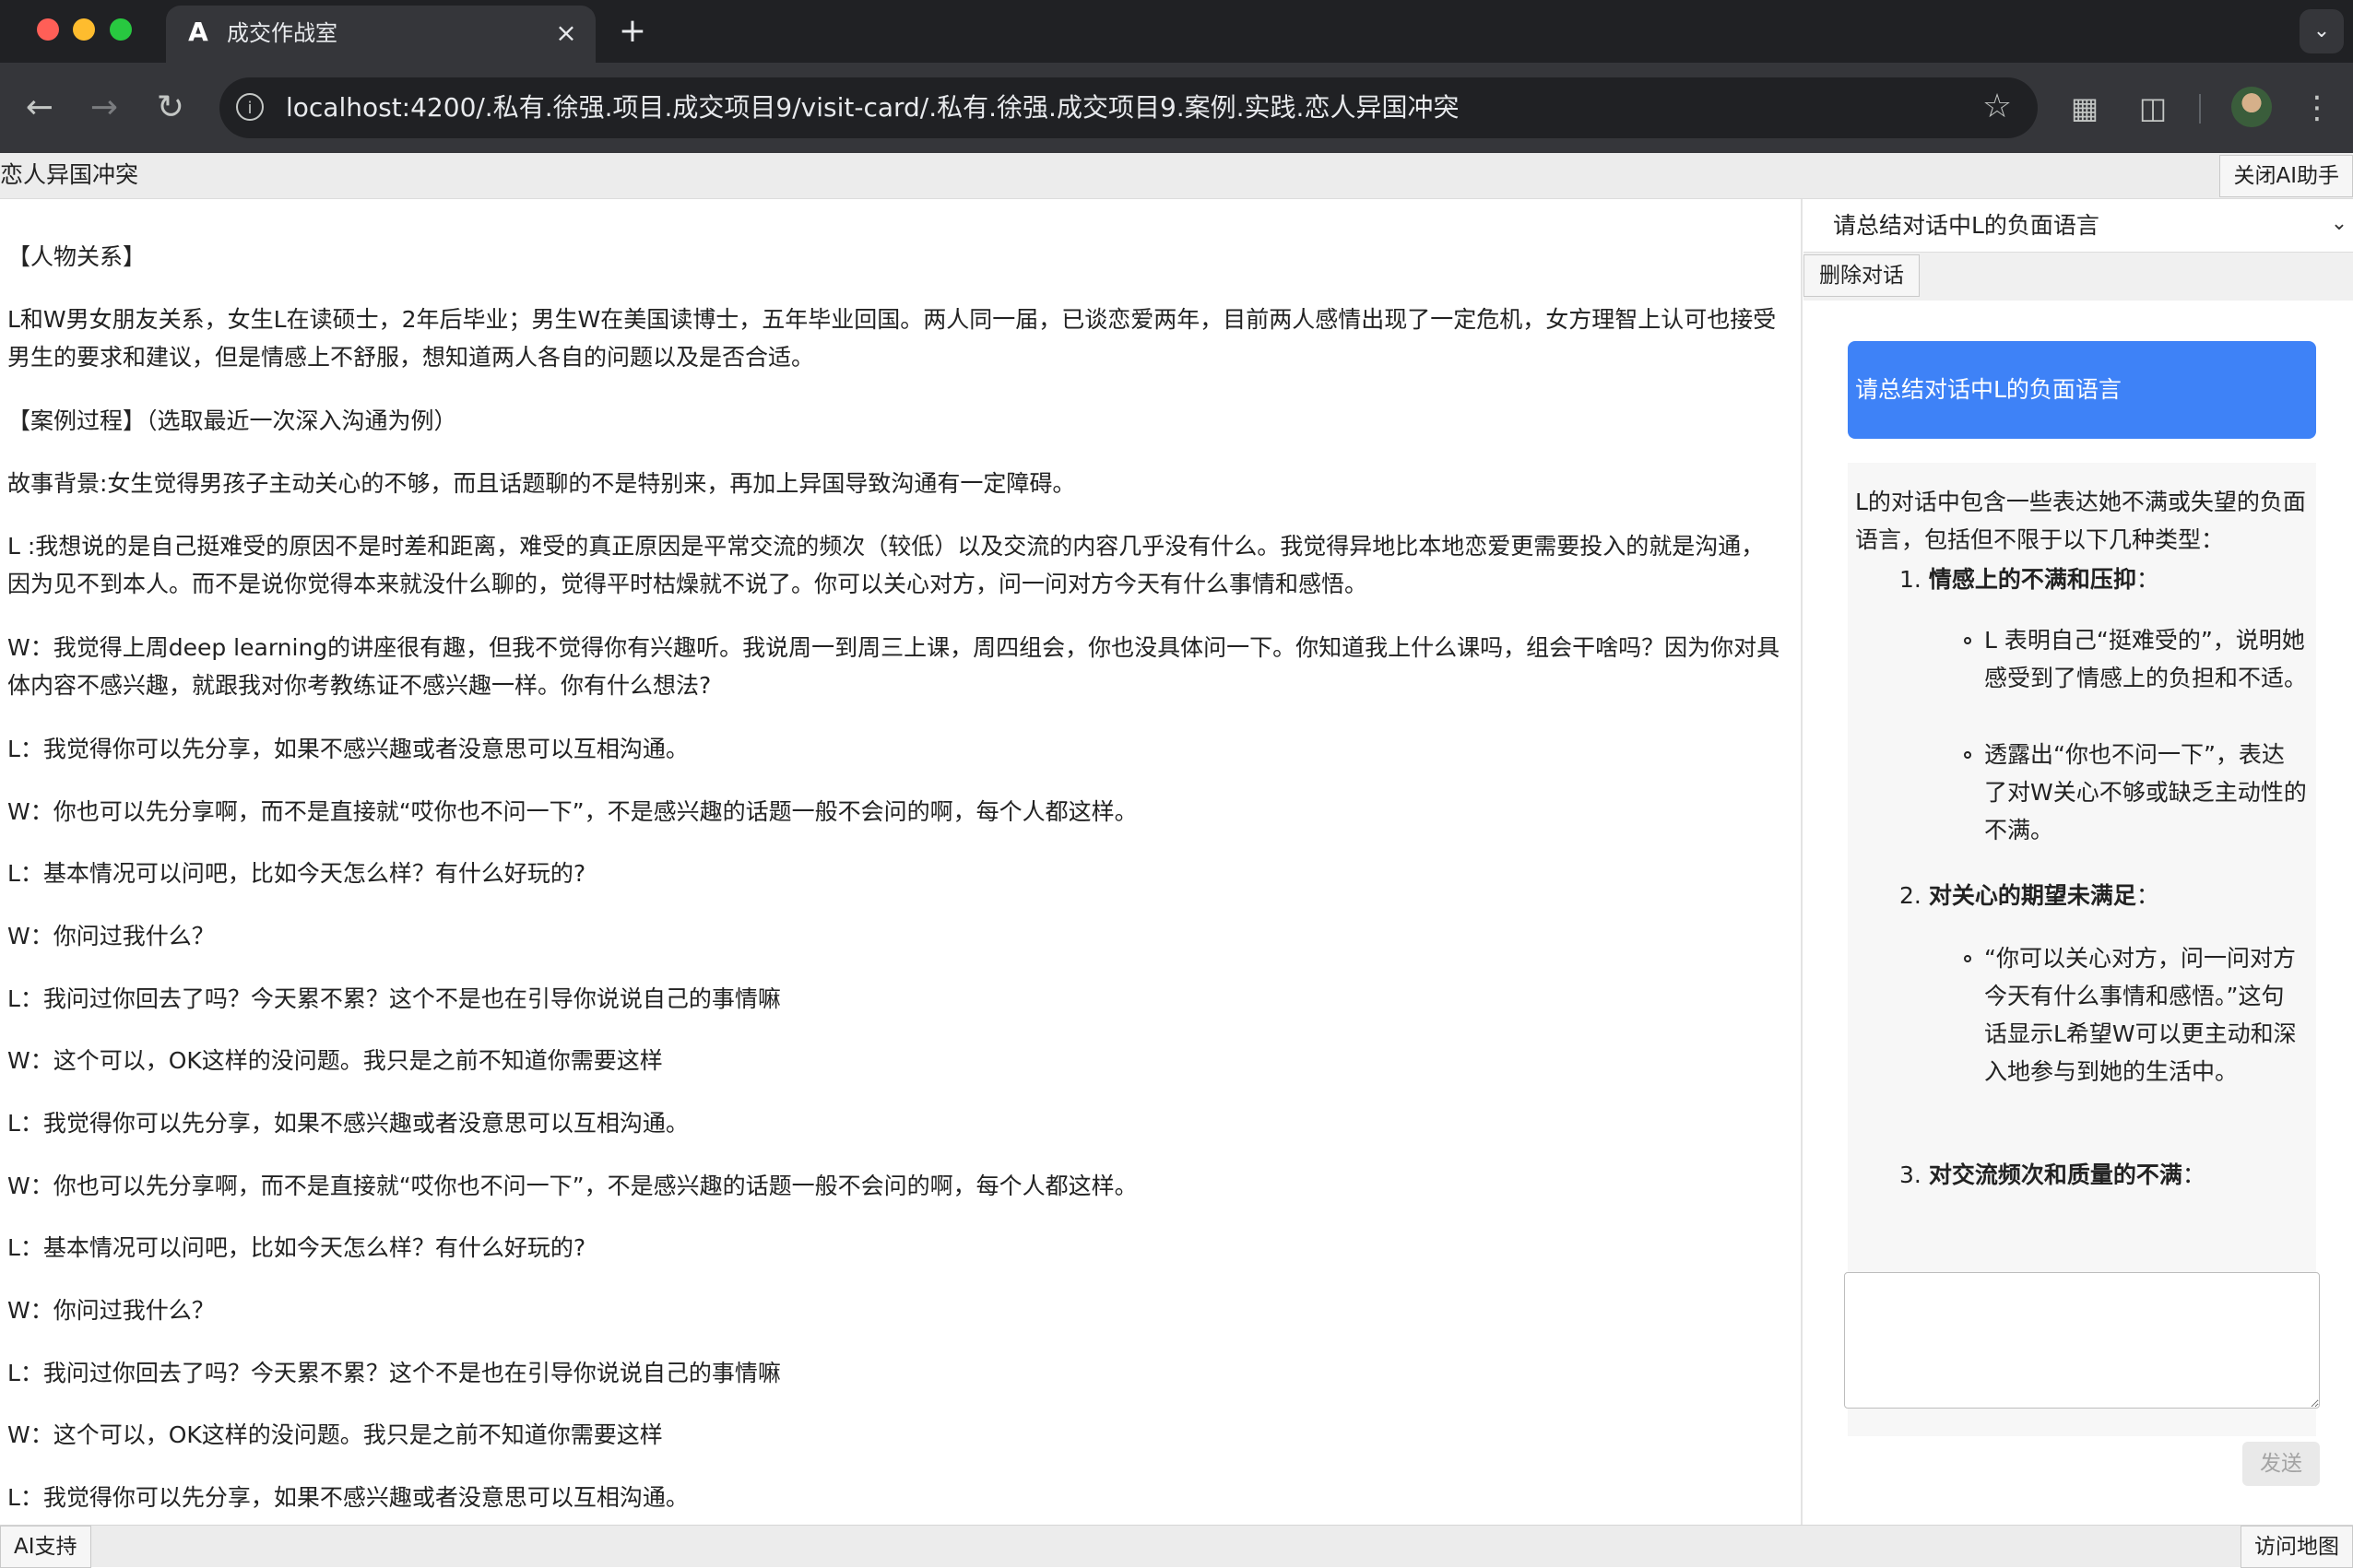 The width and height of the screenshot is (2353, 1568). Describe the element at coordinates (2322, 31) in the screenshot. I see `tab-search-chevron-icon: ⌄` at that location.